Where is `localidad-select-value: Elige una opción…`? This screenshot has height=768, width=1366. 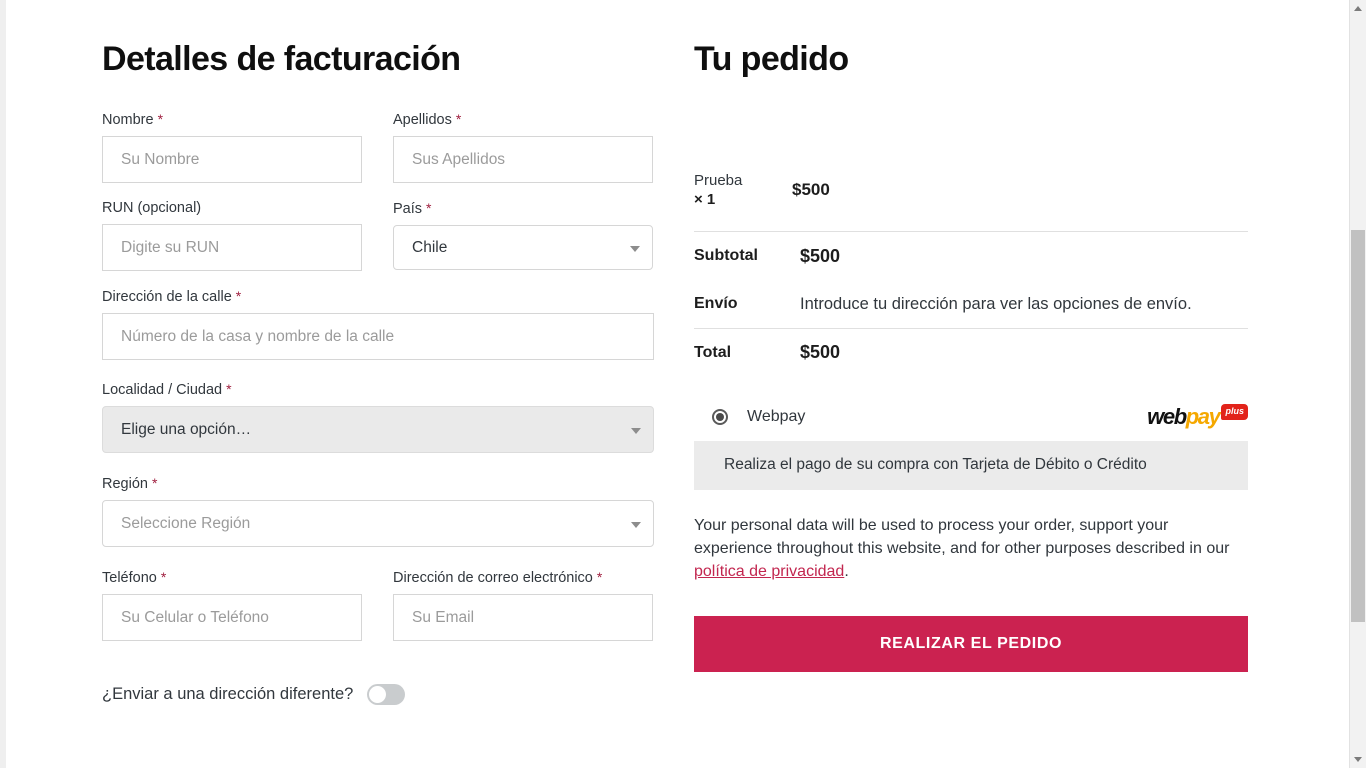
localidad-select-value: Elige una opción… is located at coordinates (186, 429).